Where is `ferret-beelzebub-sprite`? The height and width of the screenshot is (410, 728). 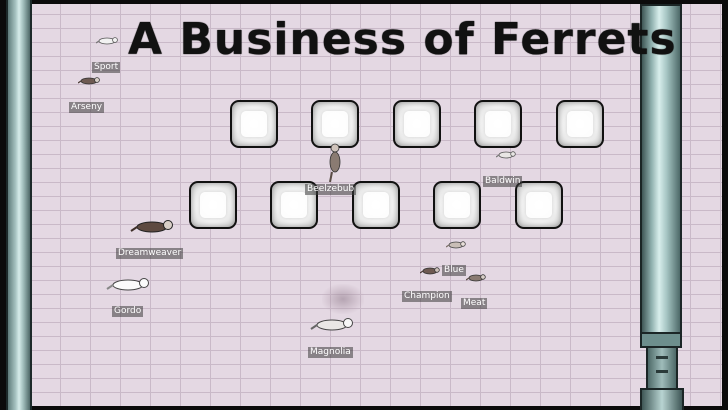
ferret-beelzebub-sprite is located at coordinates (335, 163).